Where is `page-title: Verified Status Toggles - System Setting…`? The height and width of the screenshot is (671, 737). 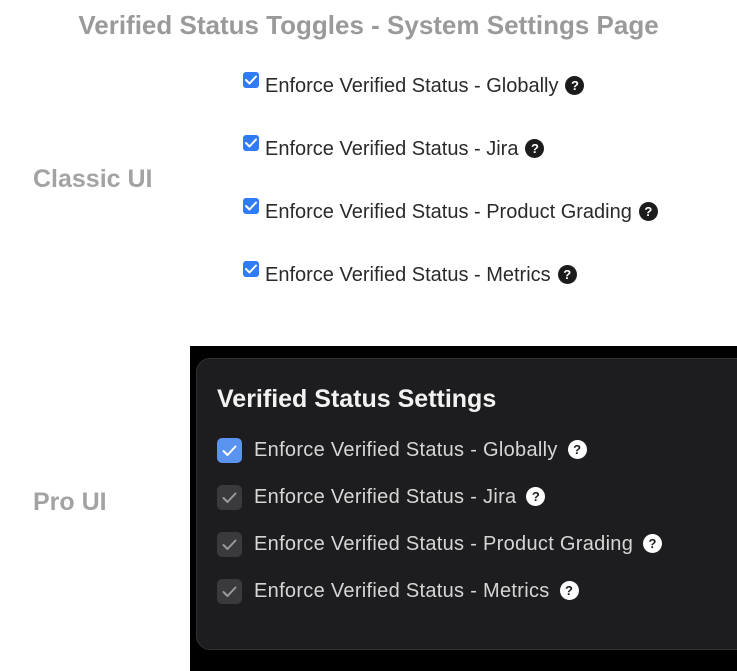 page-title: Verified Status Toggles - System Setting… is located at coordinates (368, 25).